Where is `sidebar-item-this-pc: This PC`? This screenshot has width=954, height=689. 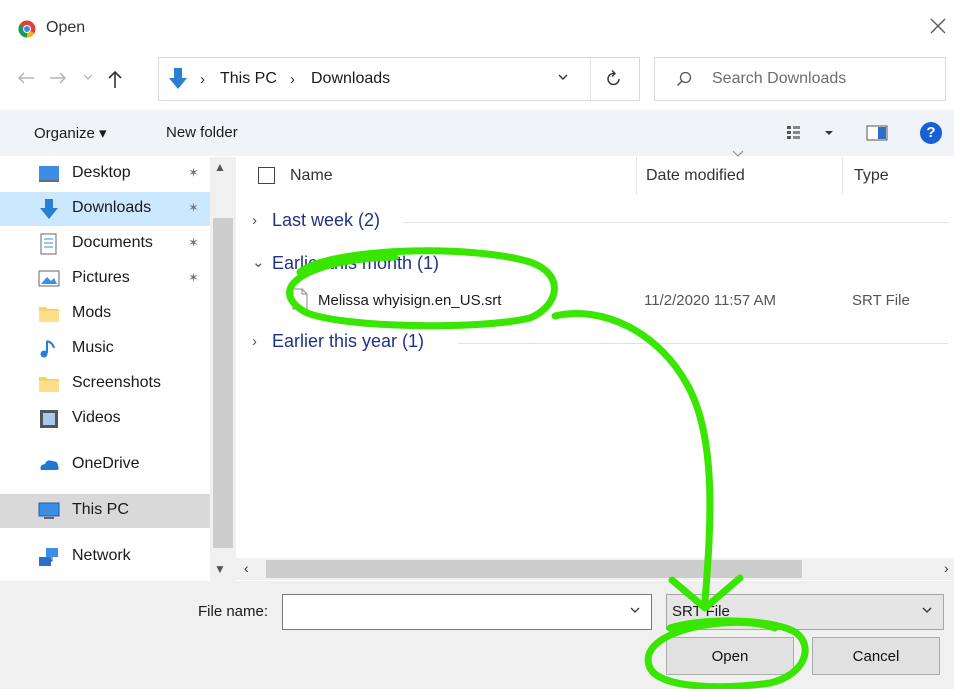 sidebar-item-this-pc: This PC is located at coordinates (105, 511).